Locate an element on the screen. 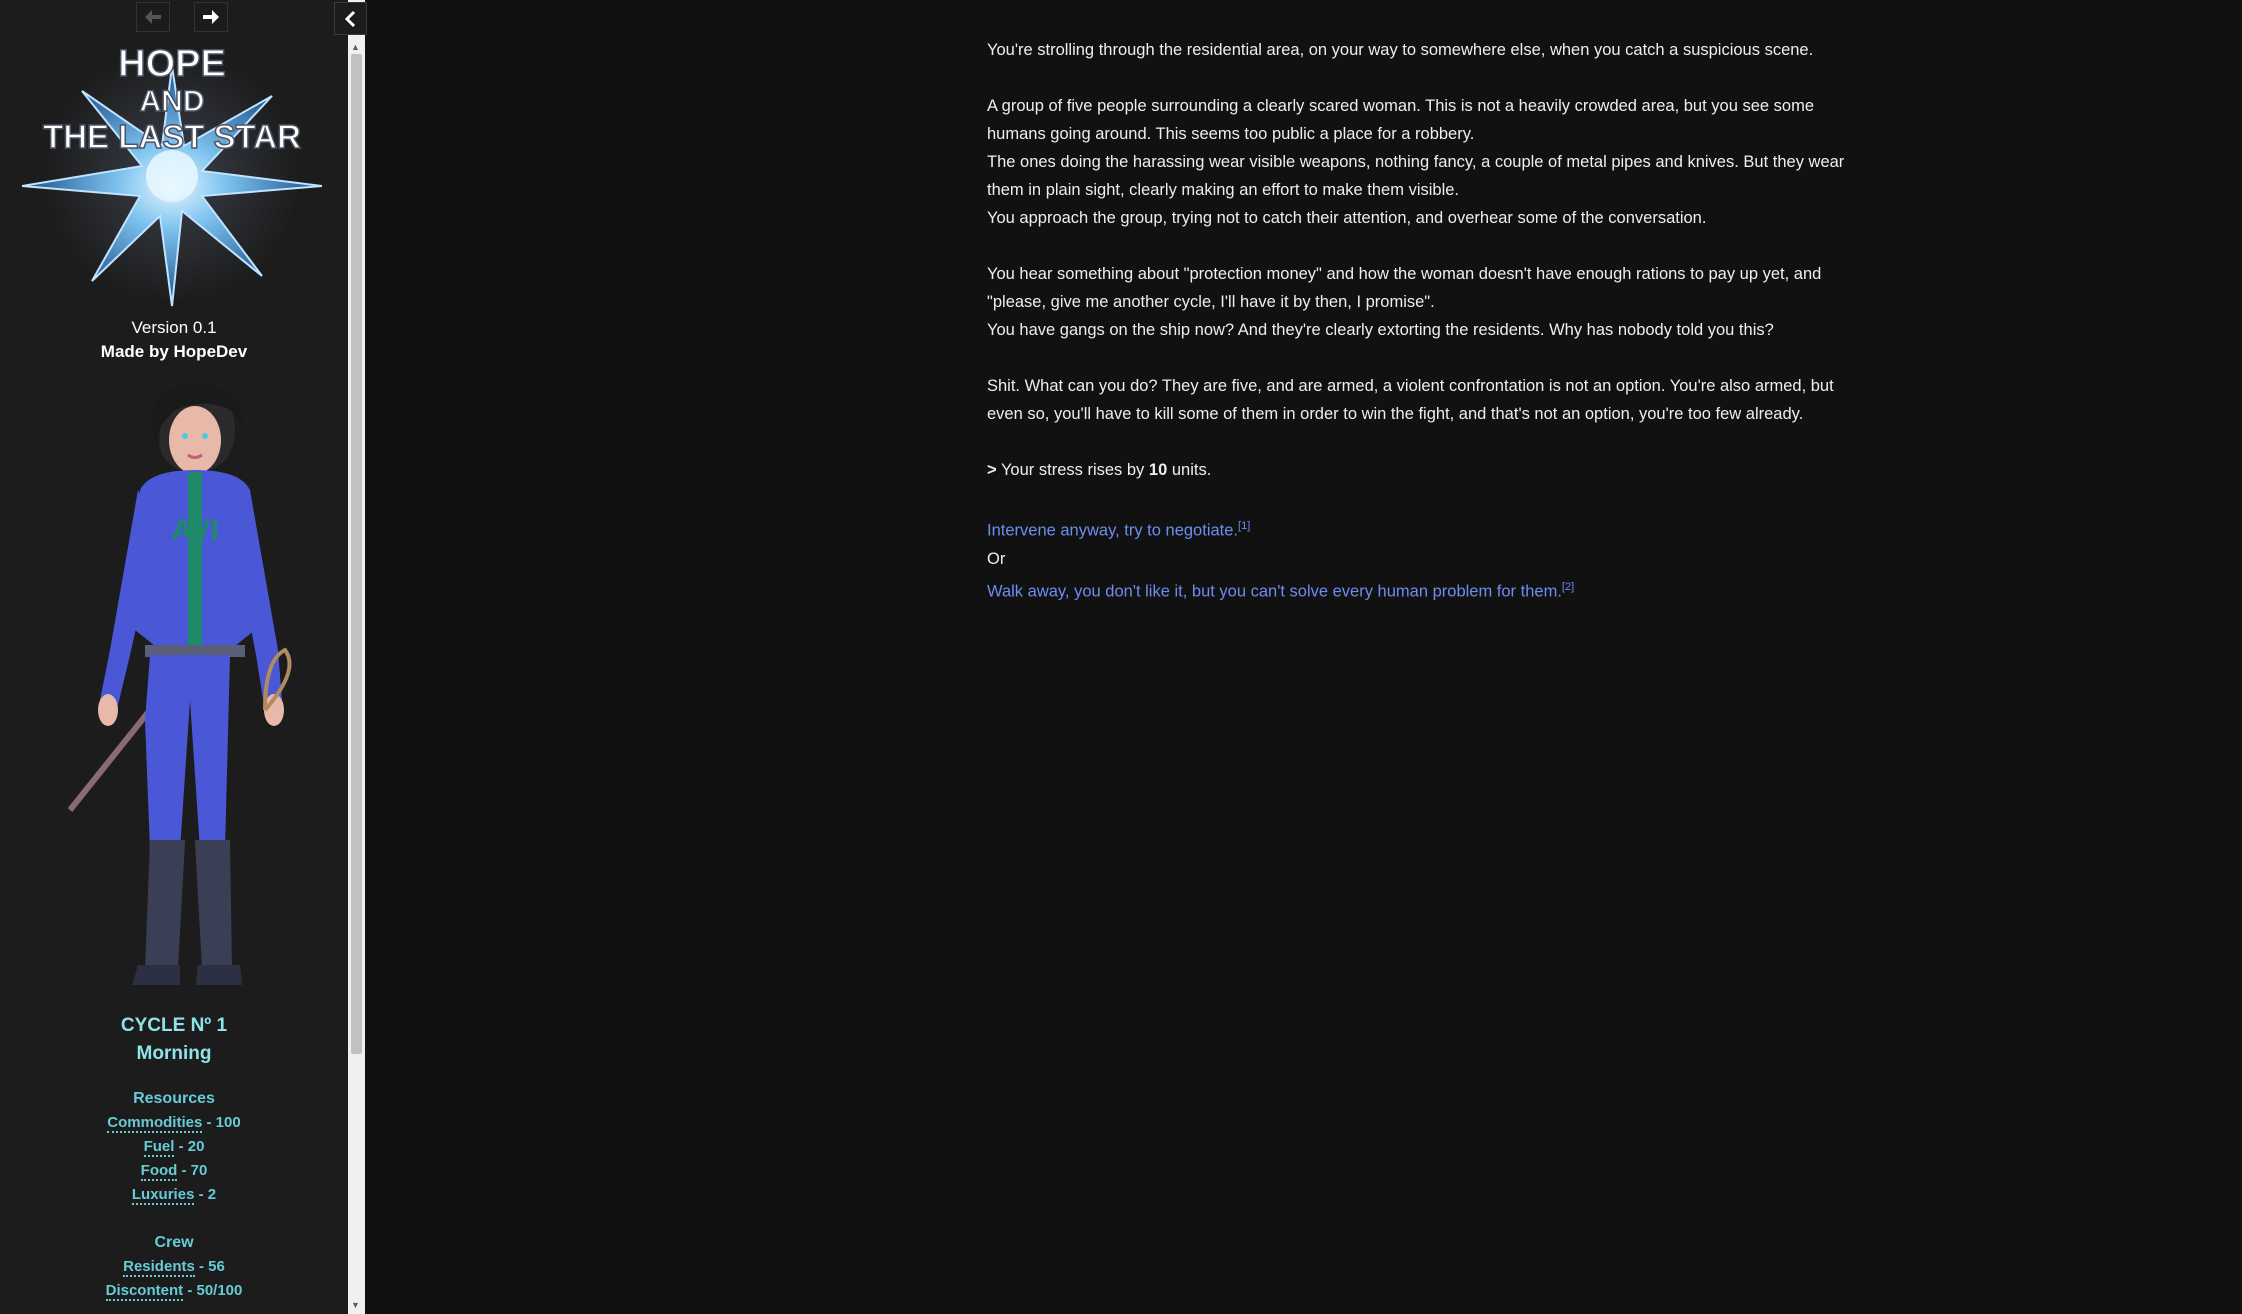 Image resolution: width=2242 pixels, height=1314 pixels. resource-food: Food - 70 is located at coordinates (174, 1171).